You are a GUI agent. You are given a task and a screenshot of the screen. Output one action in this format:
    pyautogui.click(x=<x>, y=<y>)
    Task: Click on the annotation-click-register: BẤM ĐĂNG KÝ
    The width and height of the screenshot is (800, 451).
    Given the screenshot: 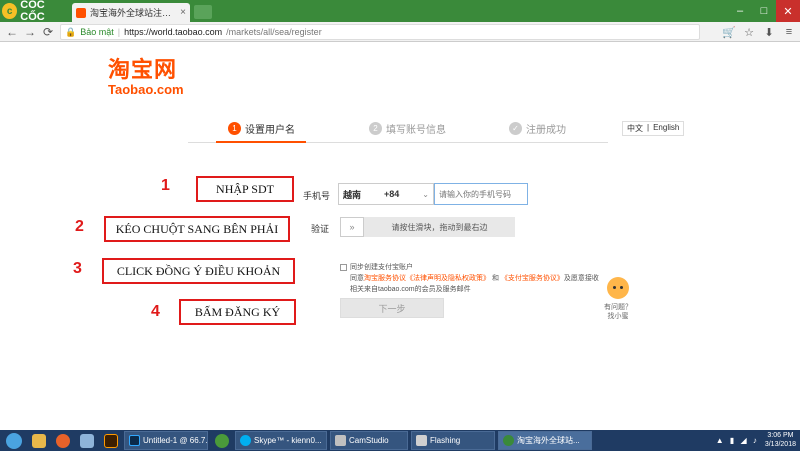 What is the action you would take?
    pyautogui.click(x=237, y=312)
    